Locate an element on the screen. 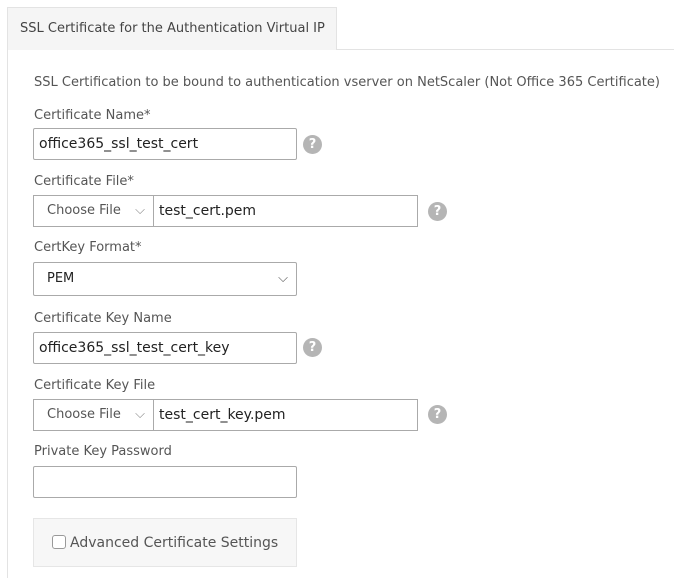 Image resolution: width=674 pixels, height=578 pixels. divider is located at coordinates (505, 49).